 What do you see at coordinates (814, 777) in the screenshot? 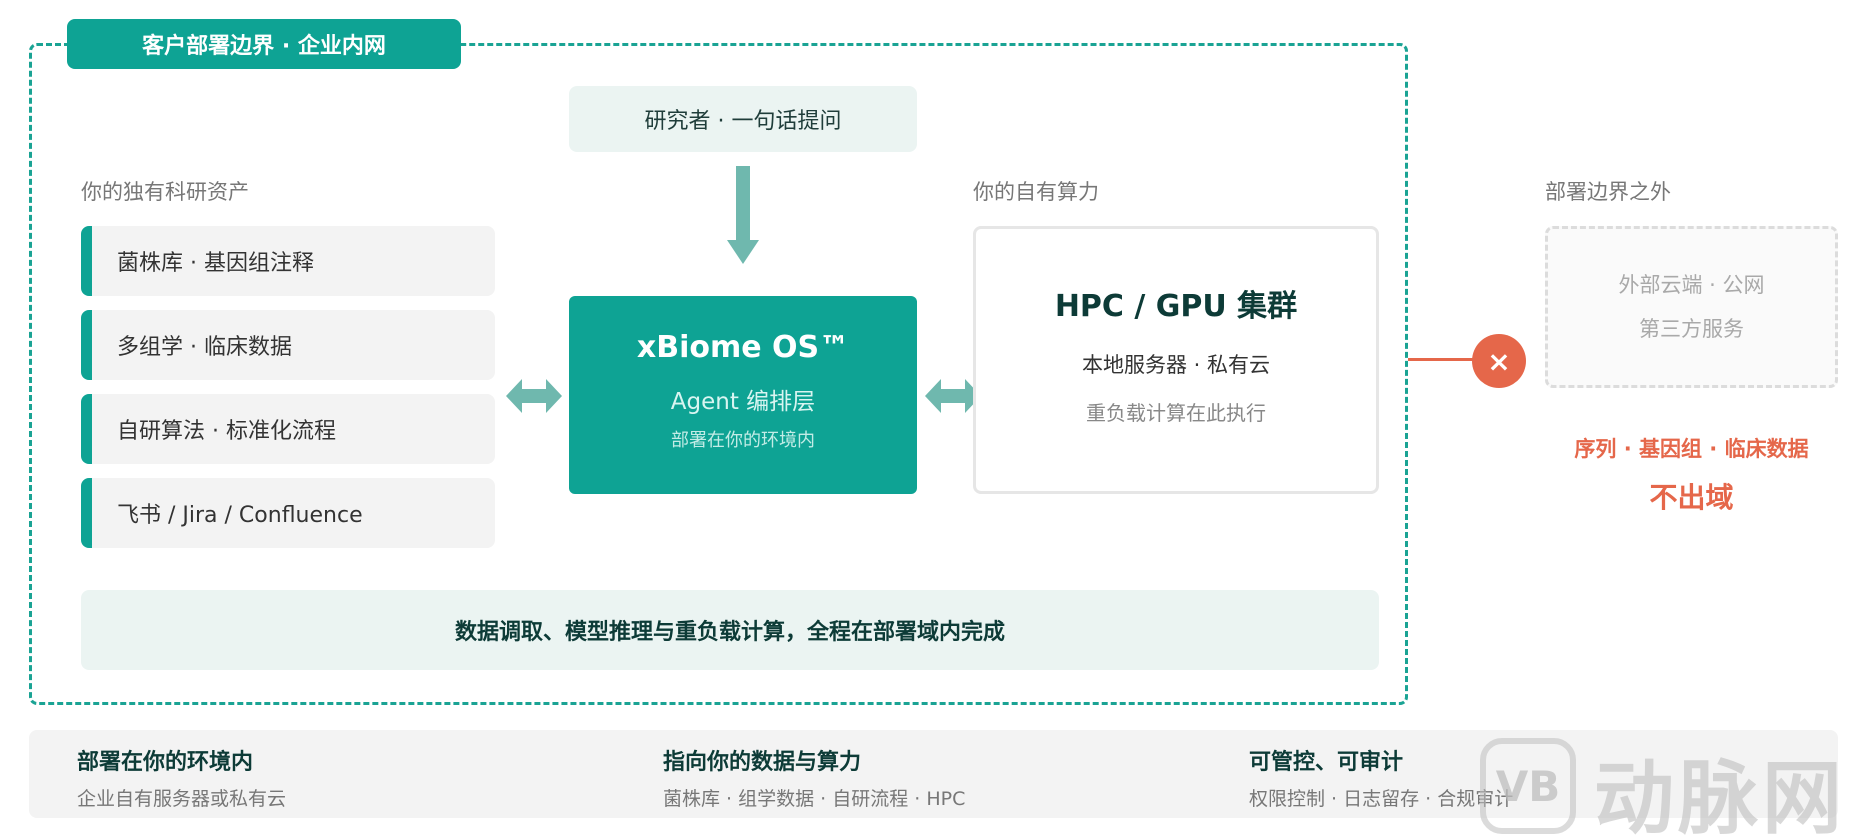
I see `footer-item: 指向你的数据与算力 菌株库 · 组学数据 · 自研流程 · HPC` at bounding box center [814, 777].